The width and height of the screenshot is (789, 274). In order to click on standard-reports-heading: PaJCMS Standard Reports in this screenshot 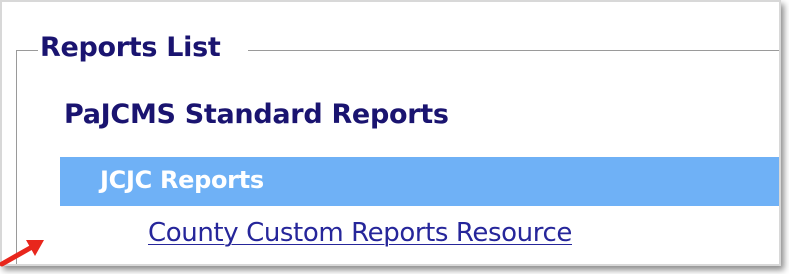, I will do `click(256, 114)`.